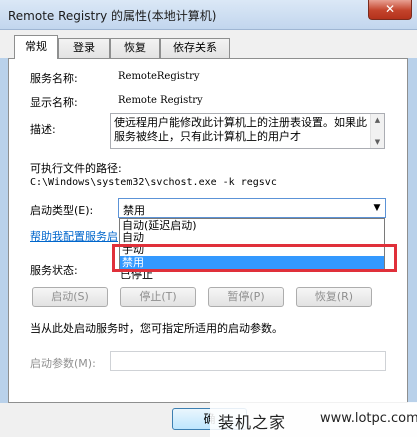  Describe the element at coordinates (54, 102) in the screenshot. I see `display-name-label: 显示名称:` at that location.